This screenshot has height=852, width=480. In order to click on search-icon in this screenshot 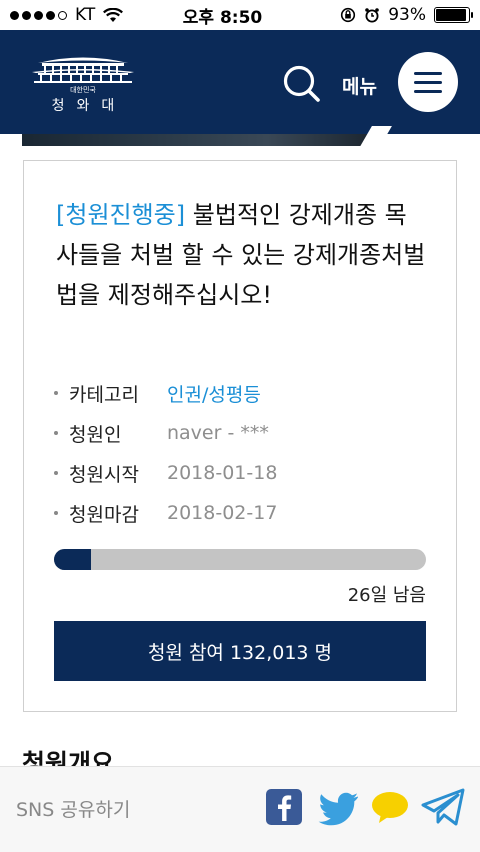, I will do `click(301, 83)`.